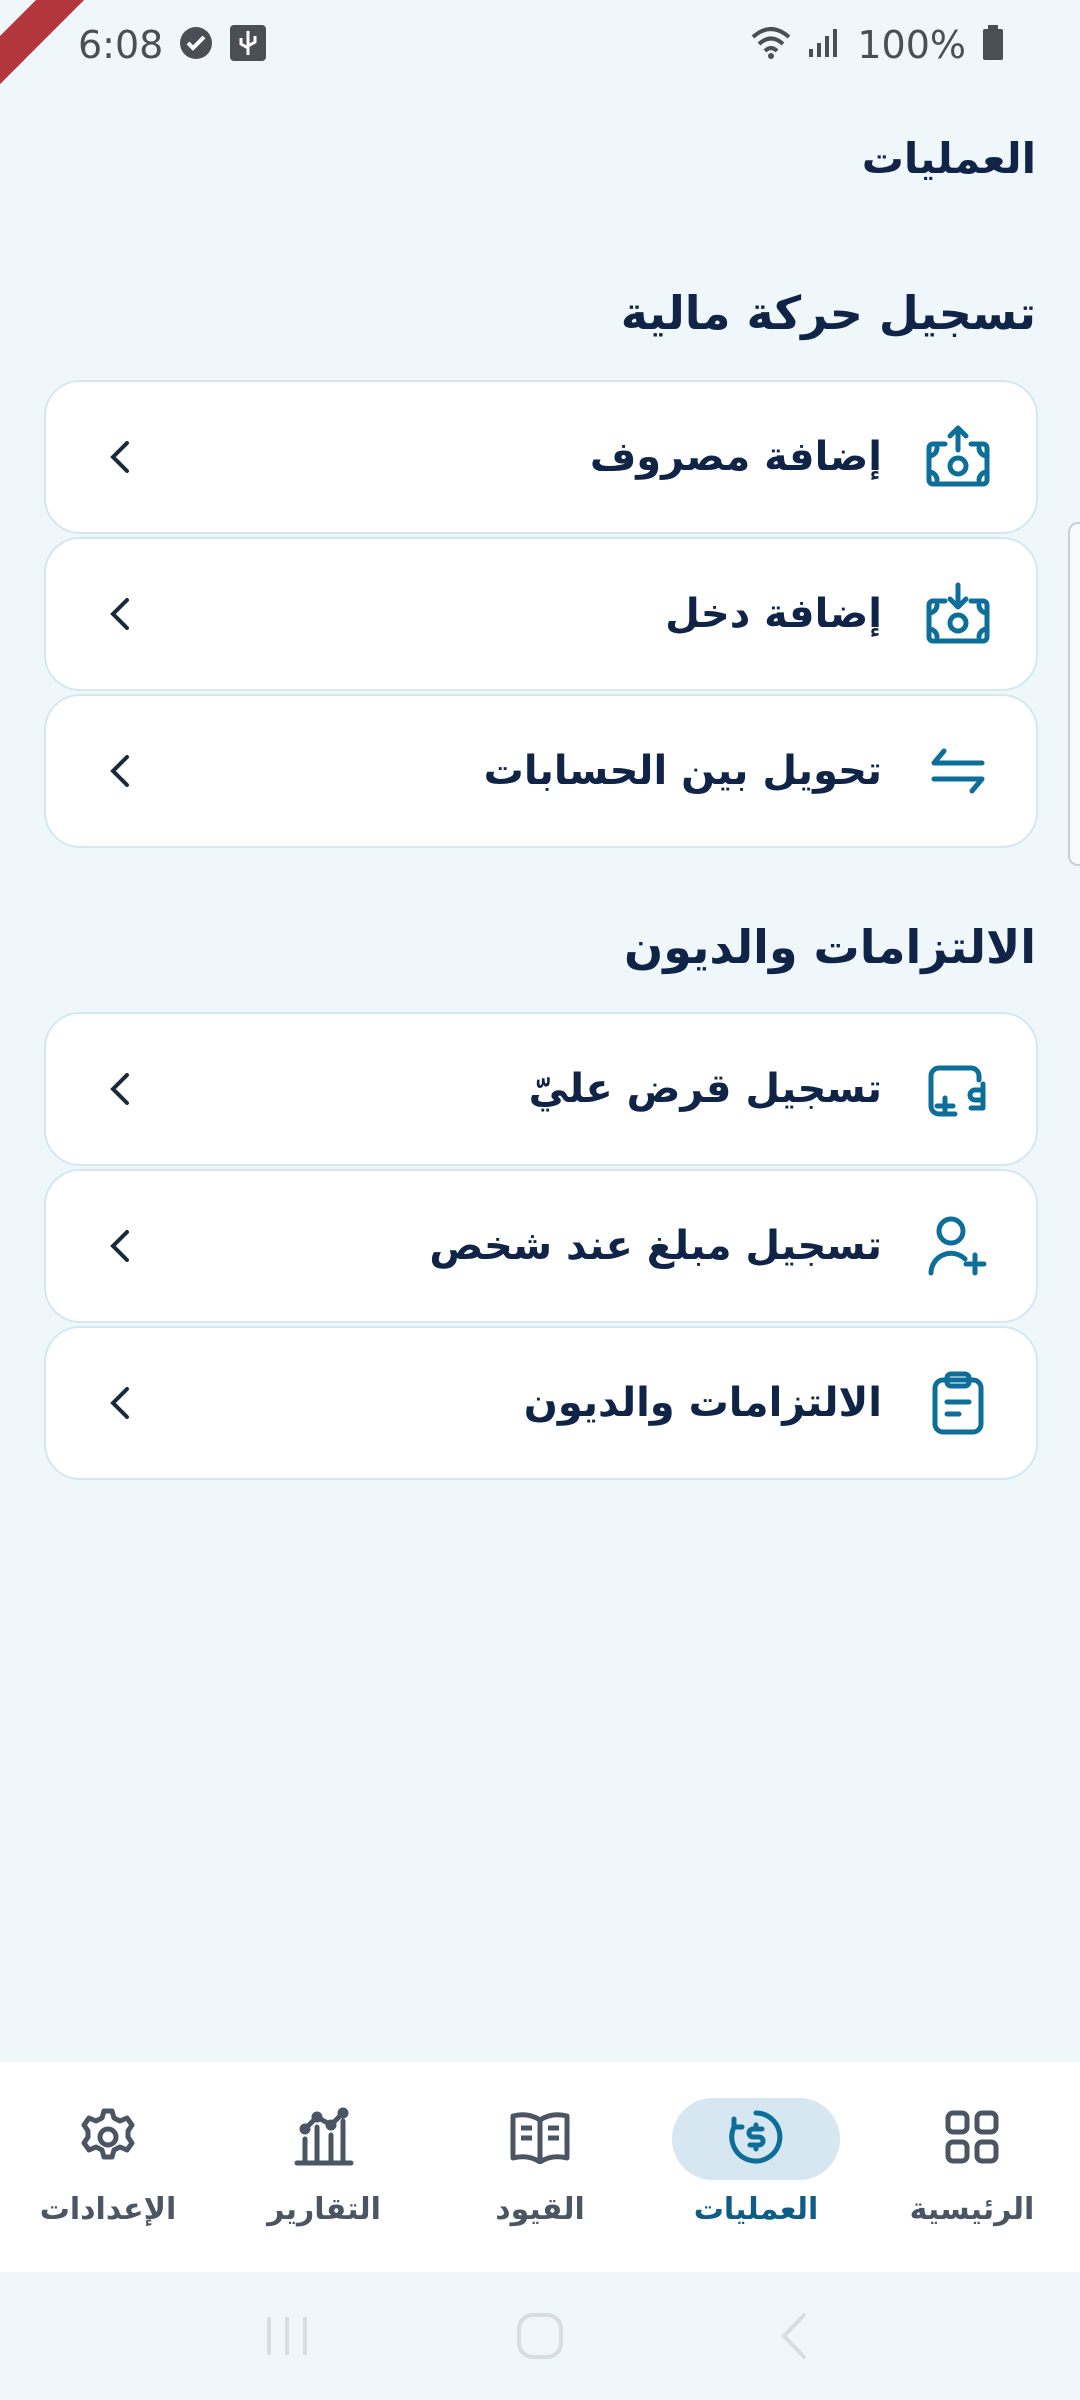 The image size is (1080, 2400). I want to click on income-download-icon, so click(958, 614).